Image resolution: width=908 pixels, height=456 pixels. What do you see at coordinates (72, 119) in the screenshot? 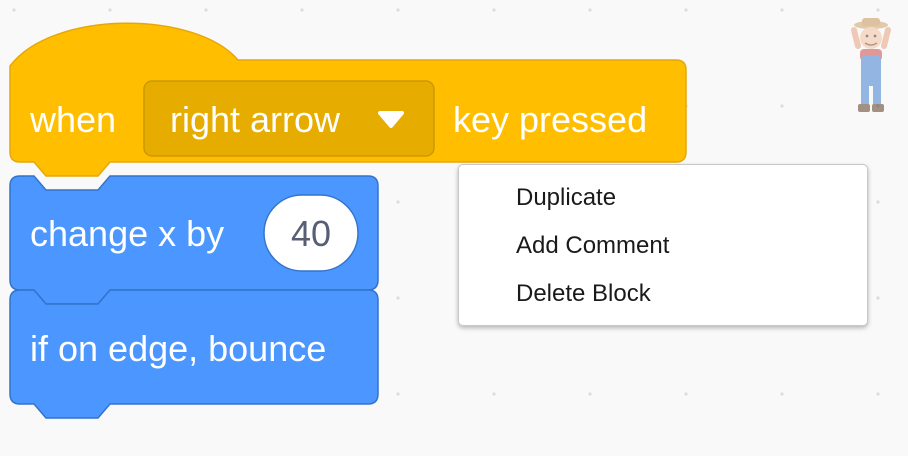
I see `hat-block-when-label: when` at bounding box center [72, 119].